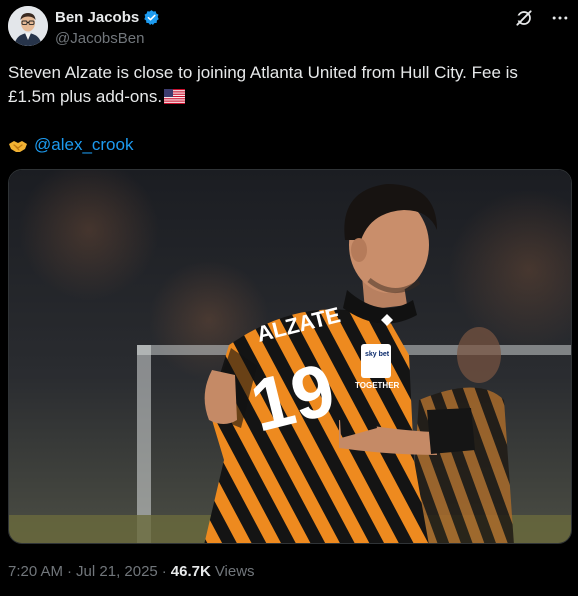 Image resolution: width=578 pixels, height=596 pixels. Describe the element at coordinates (377, 354) in the screenshot. I see `sponsor-text: sky bet` at that location.